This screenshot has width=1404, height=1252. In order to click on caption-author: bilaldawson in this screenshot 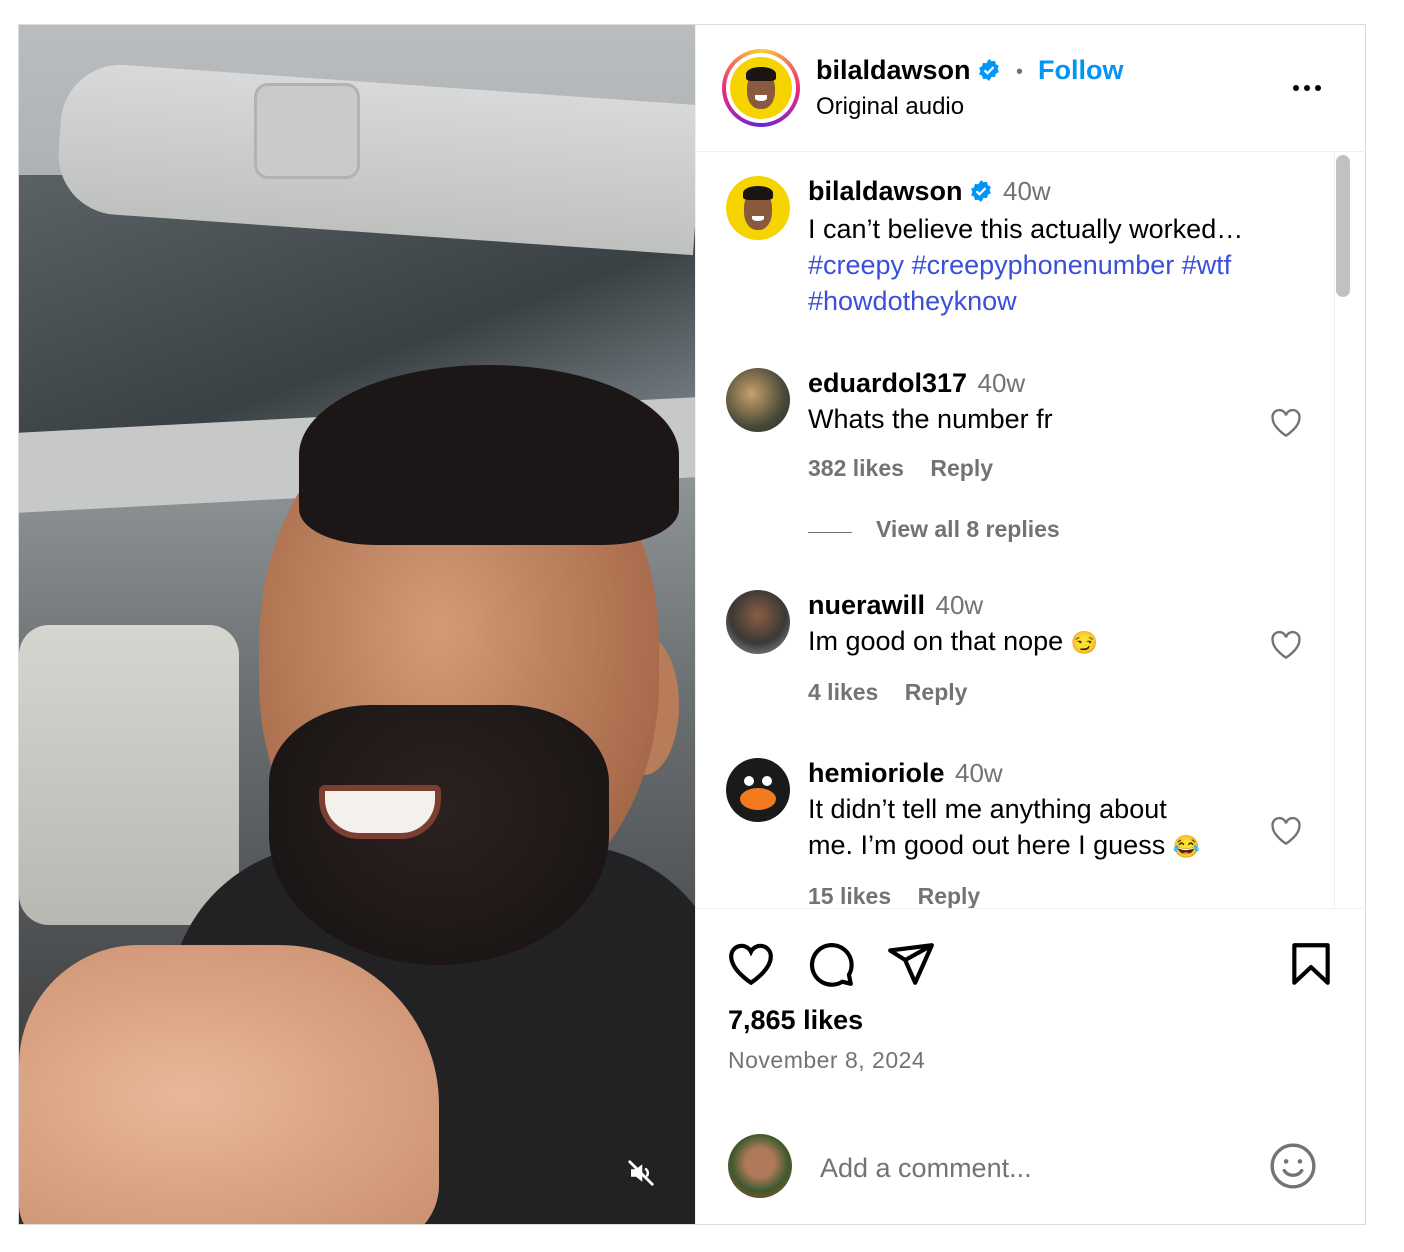, I will do `click(885, 191)`.